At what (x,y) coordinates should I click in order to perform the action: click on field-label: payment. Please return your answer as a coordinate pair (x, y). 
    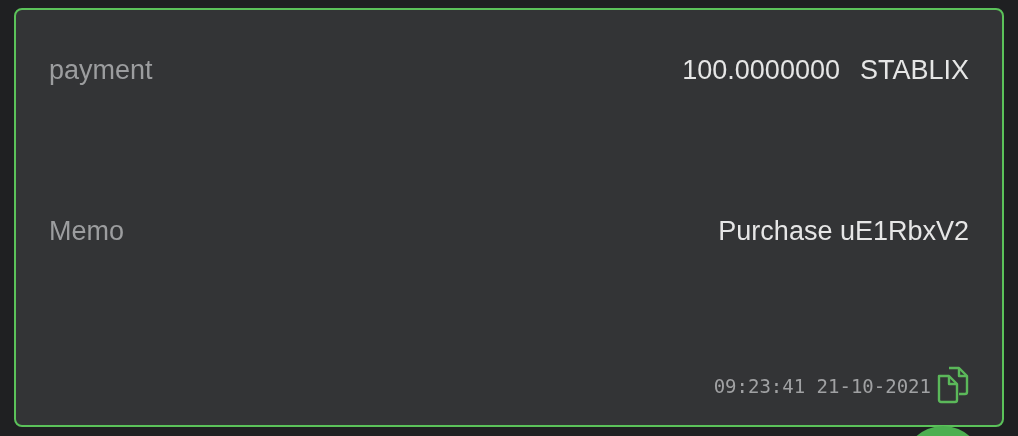
    Looking at the image, I should click on (101, 70).